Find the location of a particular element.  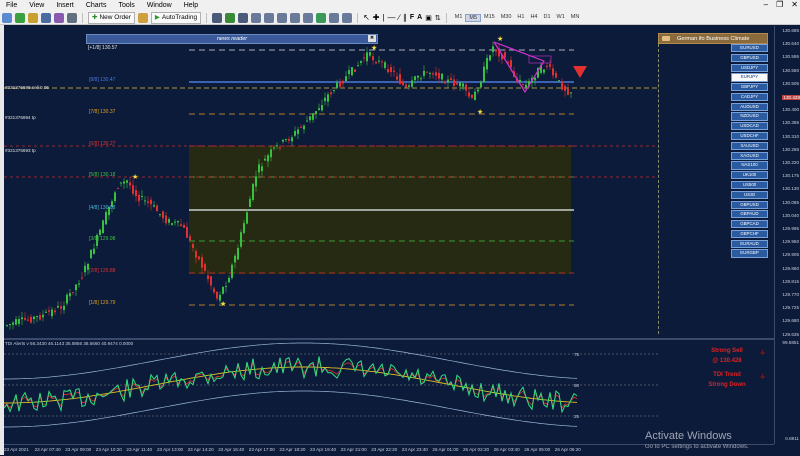

time-tick: 23 Apr 13:00 is located at coordinates (170, 449).